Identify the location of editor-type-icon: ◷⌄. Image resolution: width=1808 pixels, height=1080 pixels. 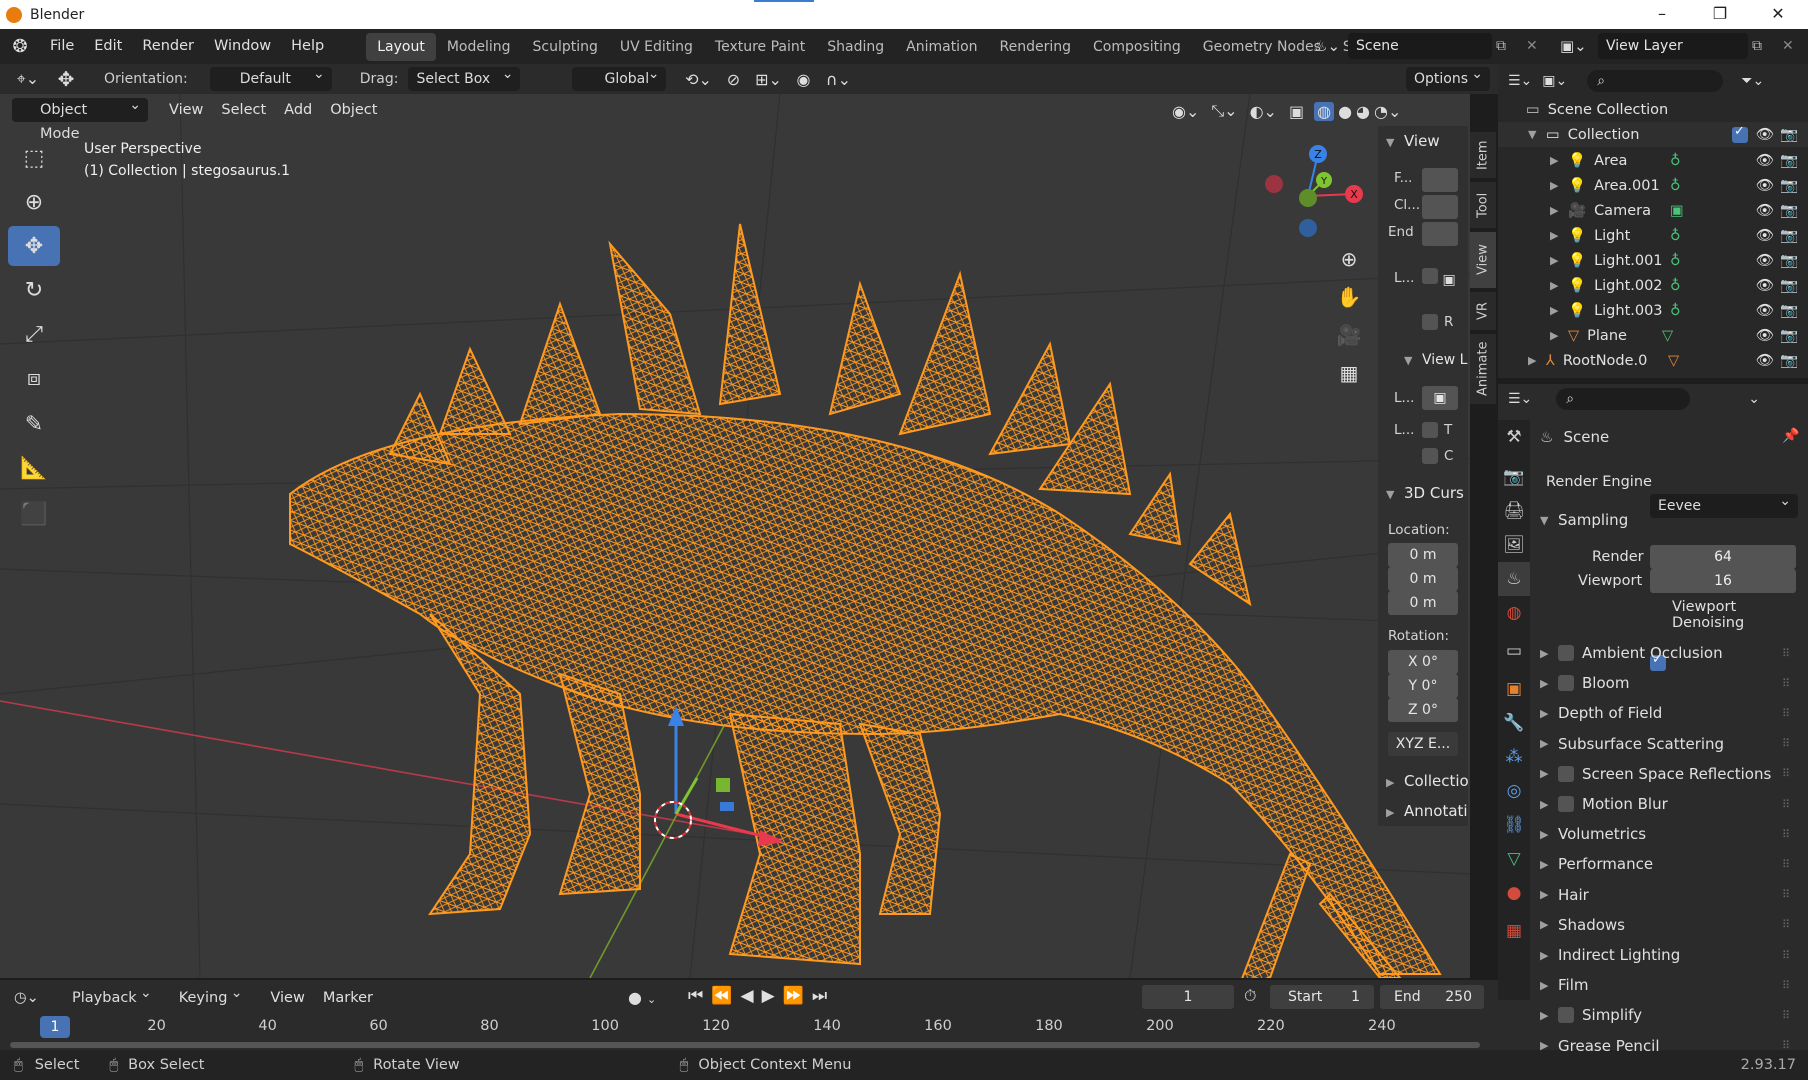
(32, 998).